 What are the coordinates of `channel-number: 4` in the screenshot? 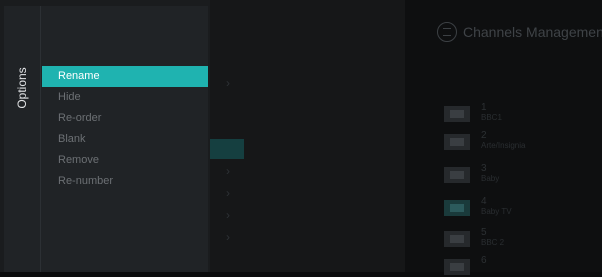 It's located at (484, 201).